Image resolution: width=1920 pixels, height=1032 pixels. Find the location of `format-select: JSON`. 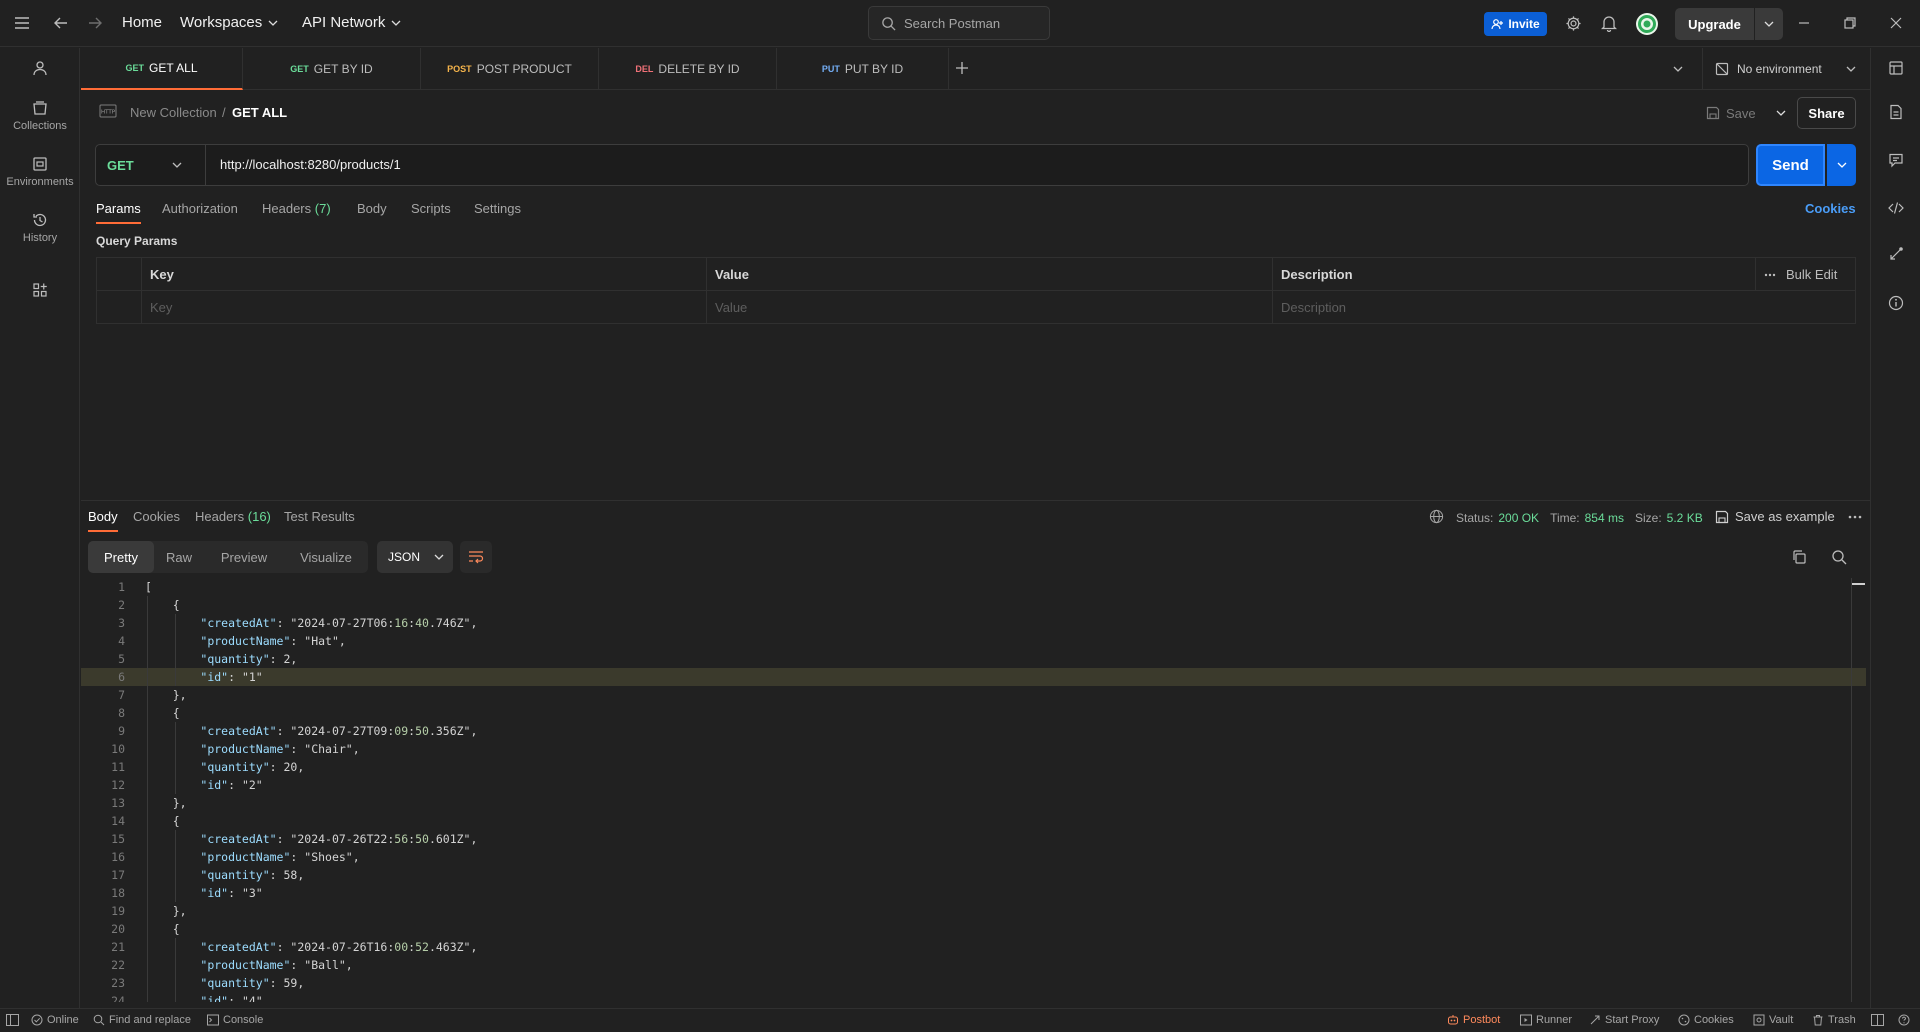

format-select: JSON is located at coordinates (415, 557).